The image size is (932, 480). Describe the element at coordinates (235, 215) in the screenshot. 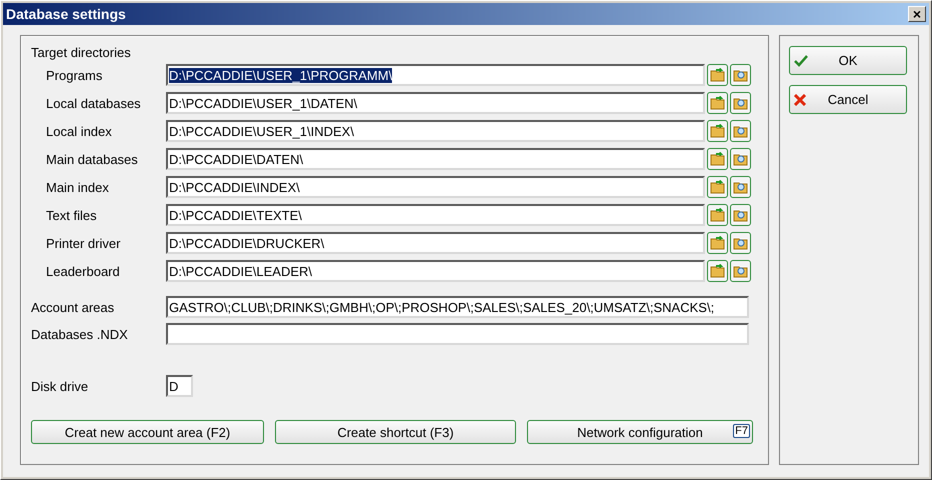

I see `field-value: D:\PCCADDIE\TEXTE\` at that location.